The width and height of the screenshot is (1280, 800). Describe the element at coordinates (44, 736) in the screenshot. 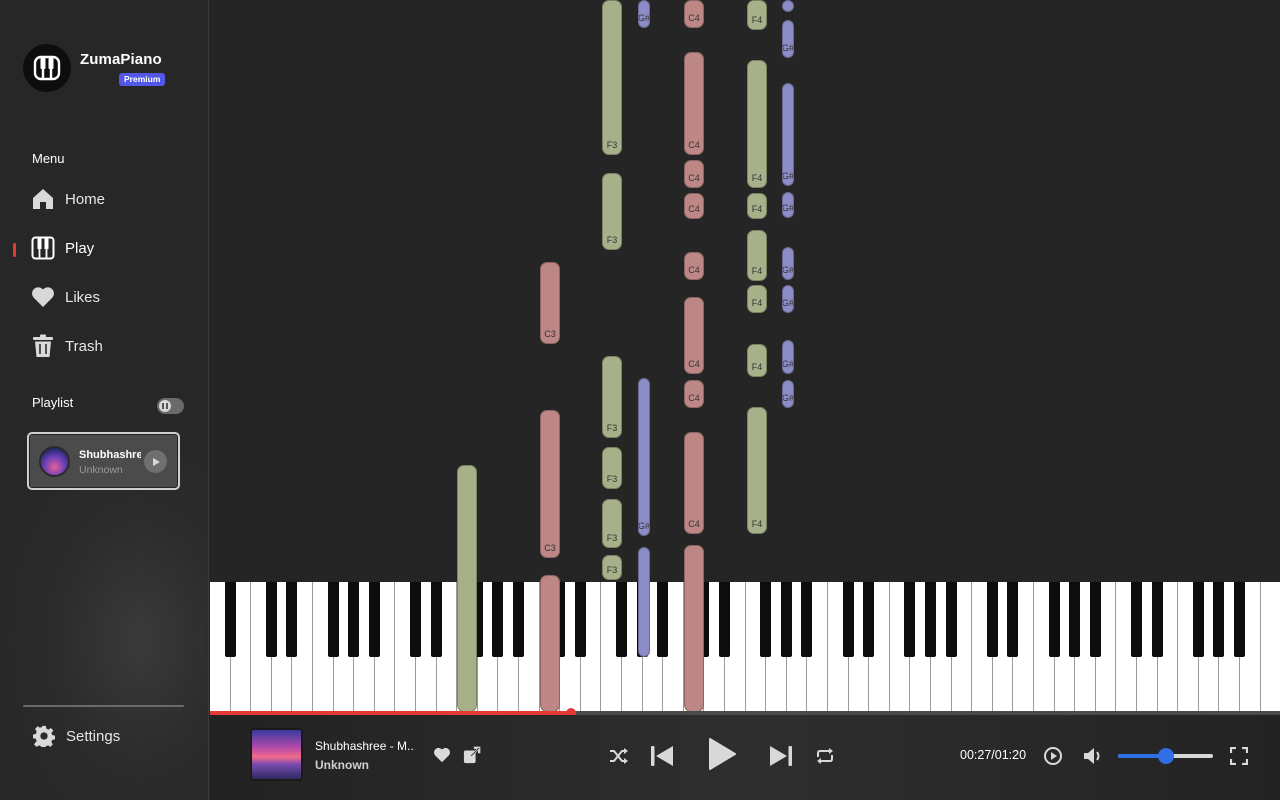

I see `gear-icon` at that location.